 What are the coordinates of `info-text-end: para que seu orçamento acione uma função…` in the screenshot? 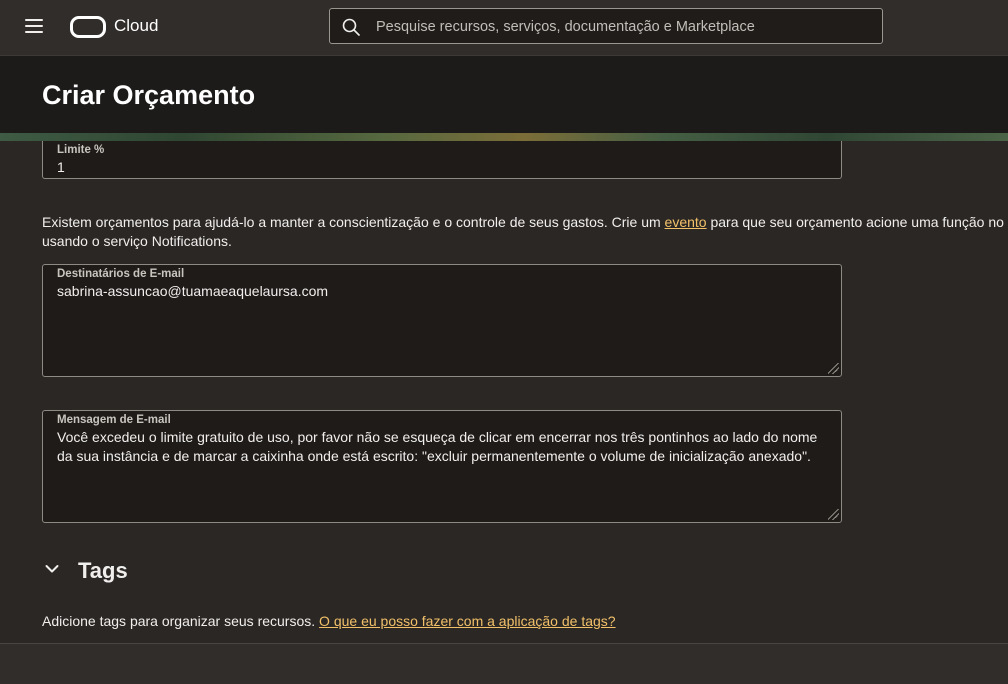 It's located at (855, 222).